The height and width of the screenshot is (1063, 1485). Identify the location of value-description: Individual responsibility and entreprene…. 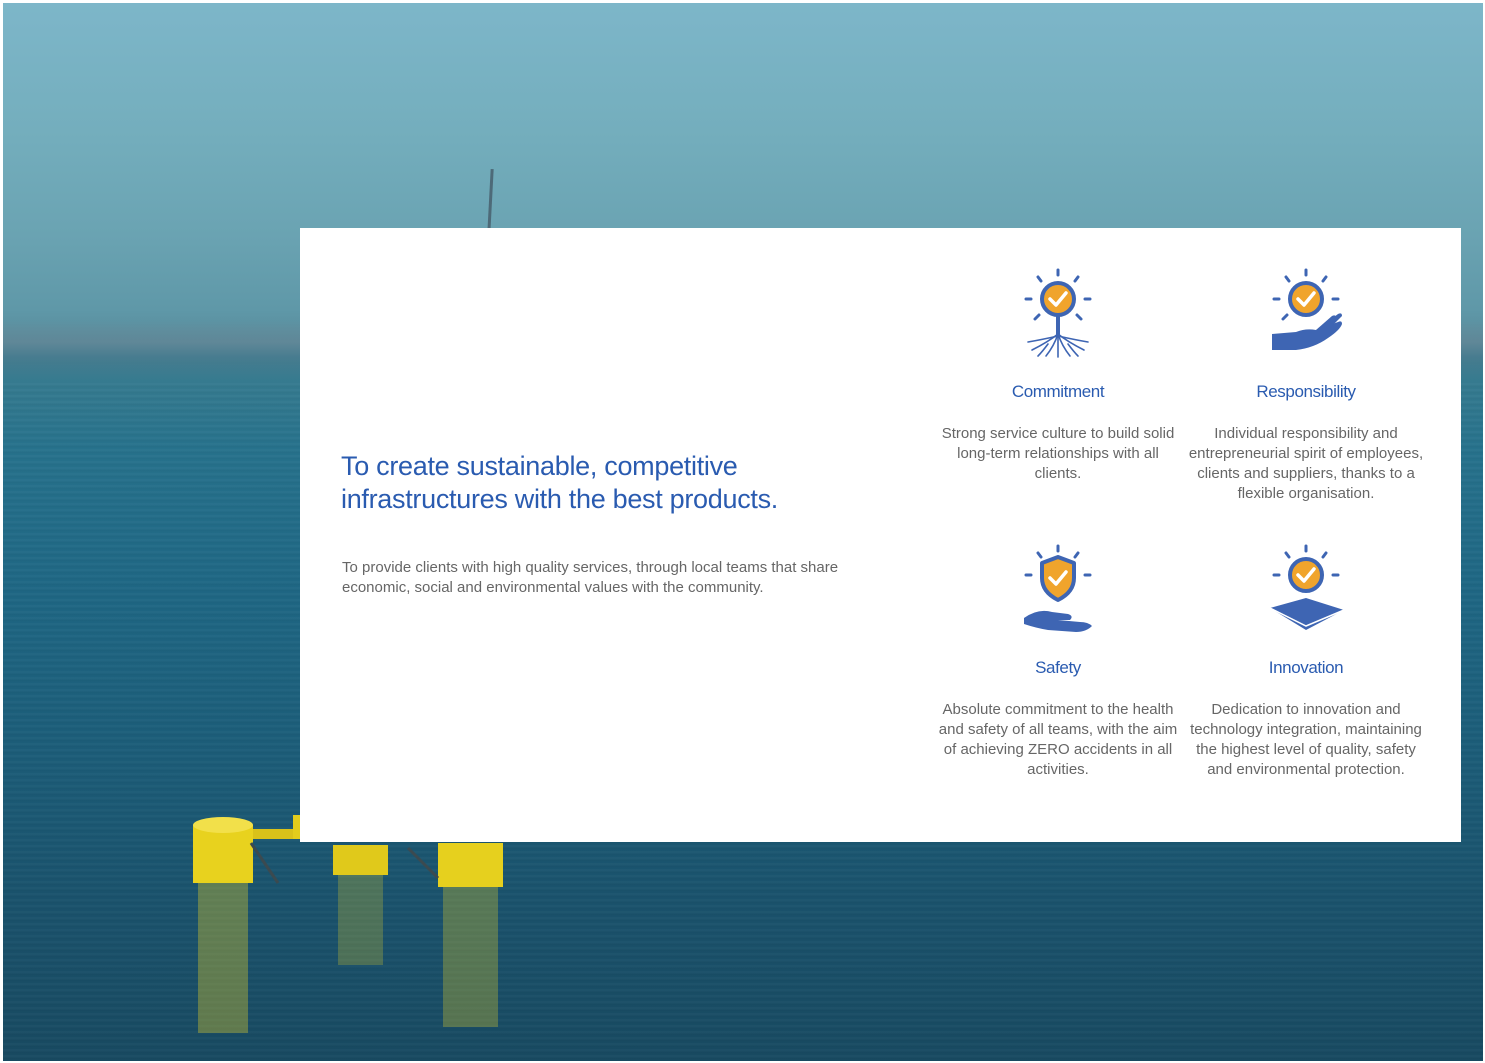
(1306, 463).